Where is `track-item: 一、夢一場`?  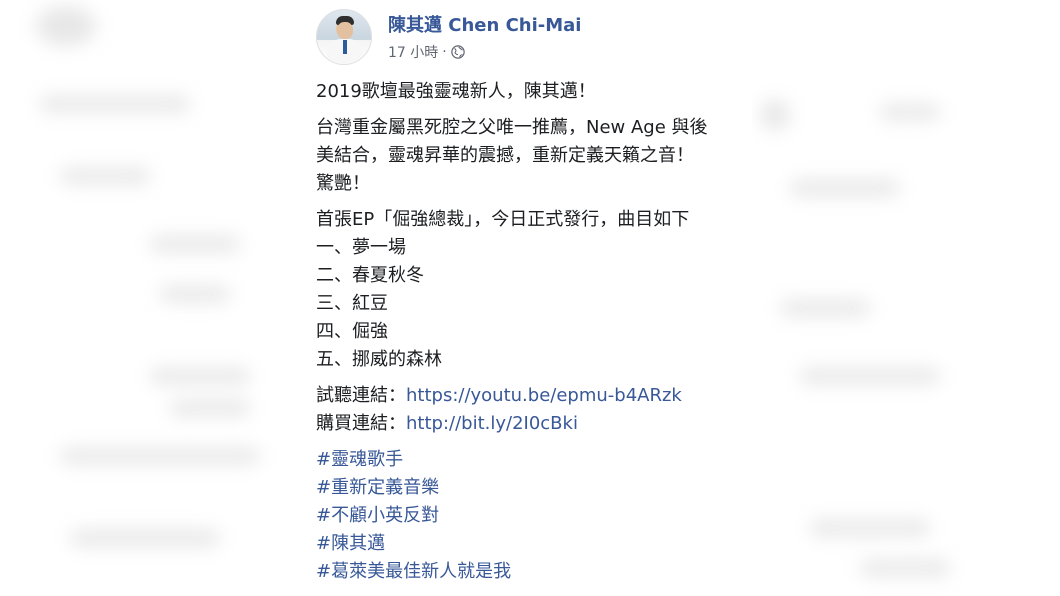 track-item: 一、夢一場 is located at coordinates (361, 247).